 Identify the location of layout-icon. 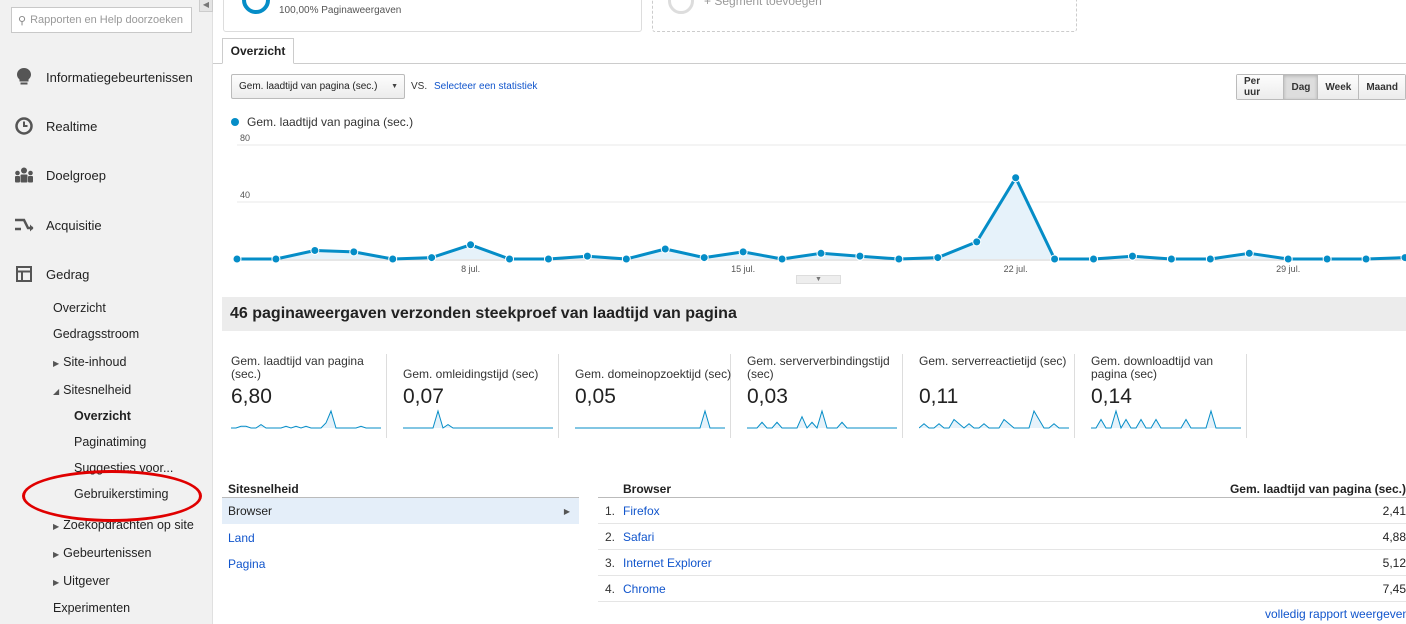
(24, 274).